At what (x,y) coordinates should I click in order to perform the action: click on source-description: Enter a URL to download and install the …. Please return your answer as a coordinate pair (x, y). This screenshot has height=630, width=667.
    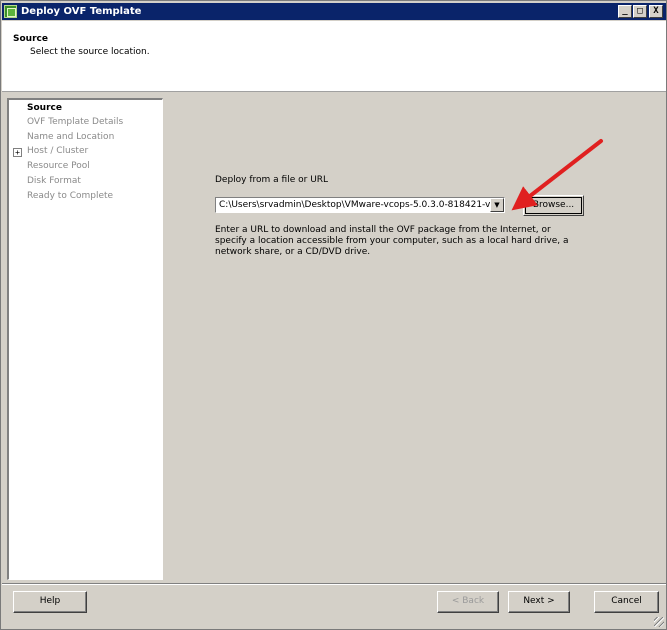
    Looking at the image, I should click on (392, 241).